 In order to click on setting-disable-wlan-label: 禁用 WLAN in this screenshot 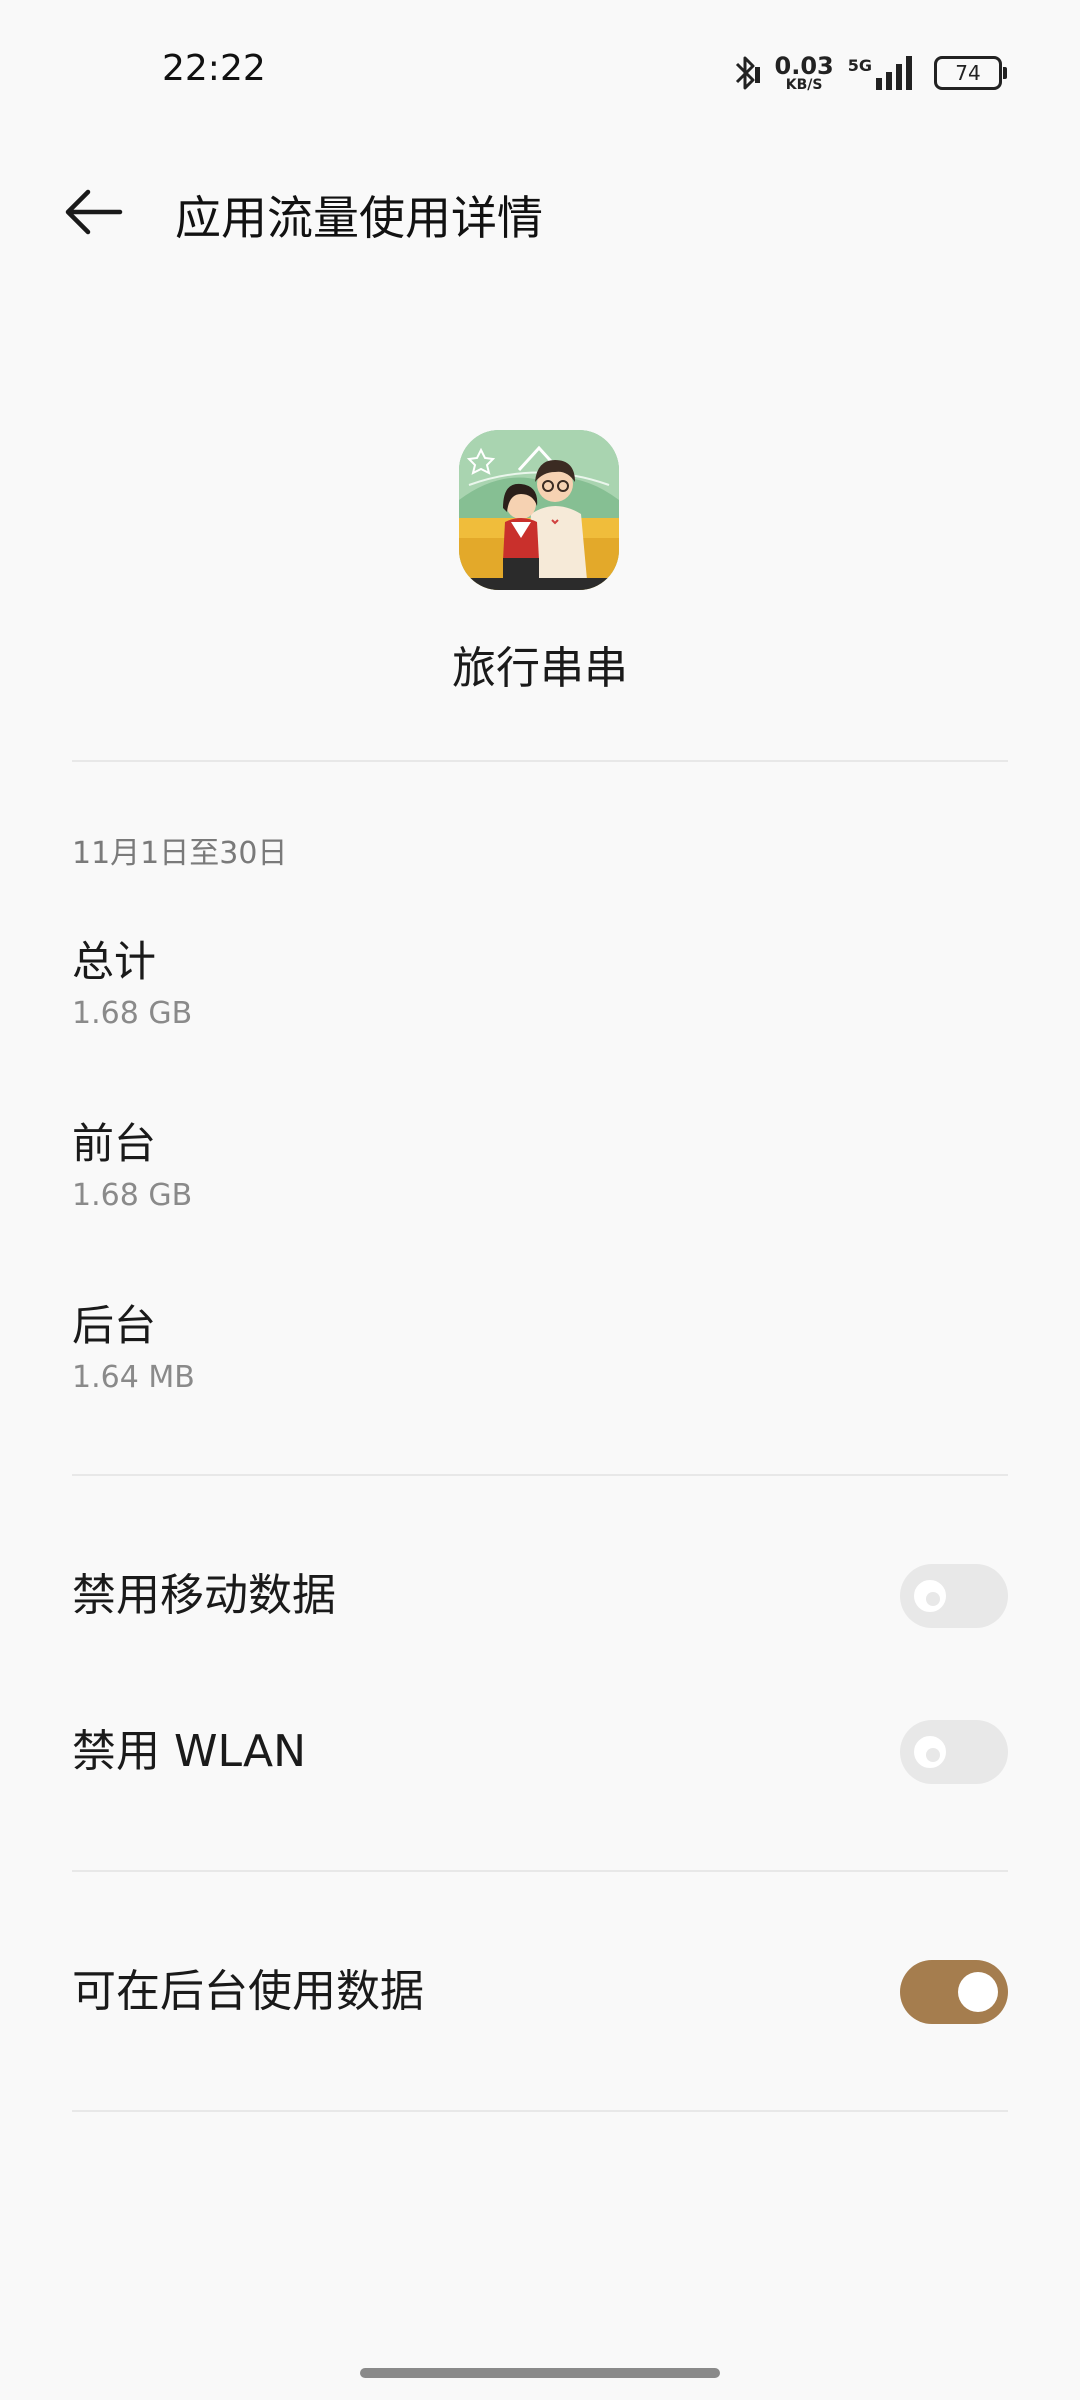, I will do `click(189, 1751)`.